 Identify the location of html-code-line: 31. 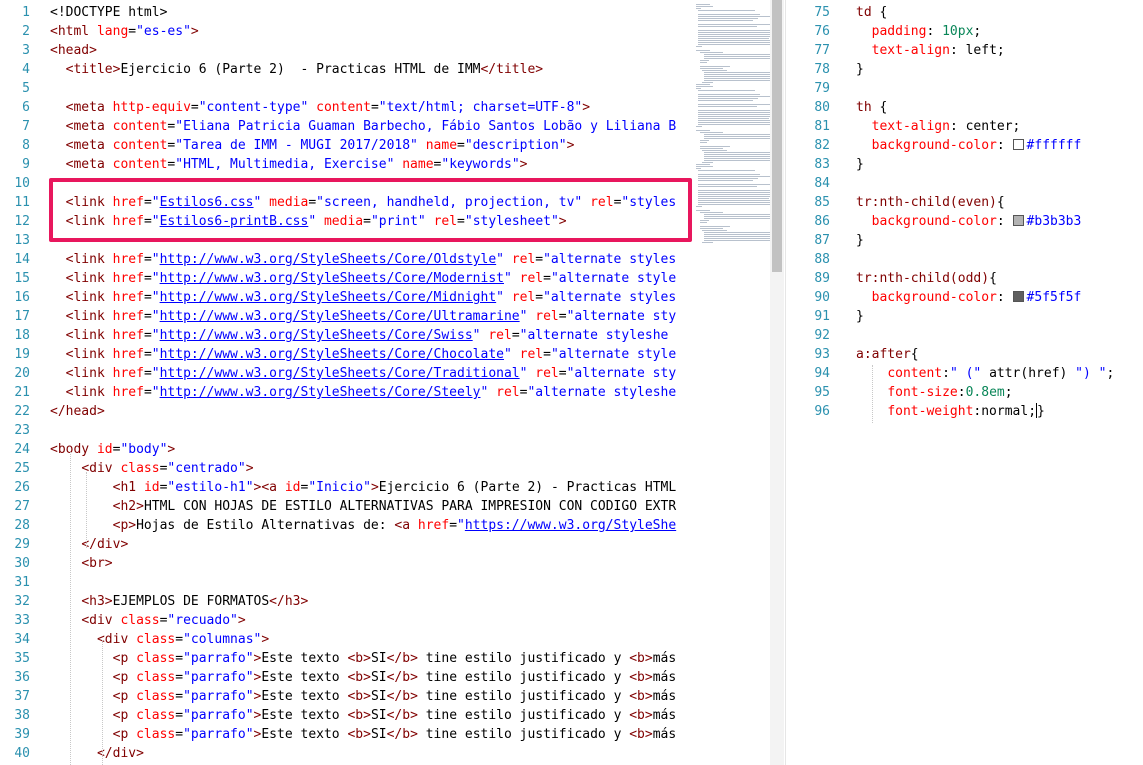
(338, 582).